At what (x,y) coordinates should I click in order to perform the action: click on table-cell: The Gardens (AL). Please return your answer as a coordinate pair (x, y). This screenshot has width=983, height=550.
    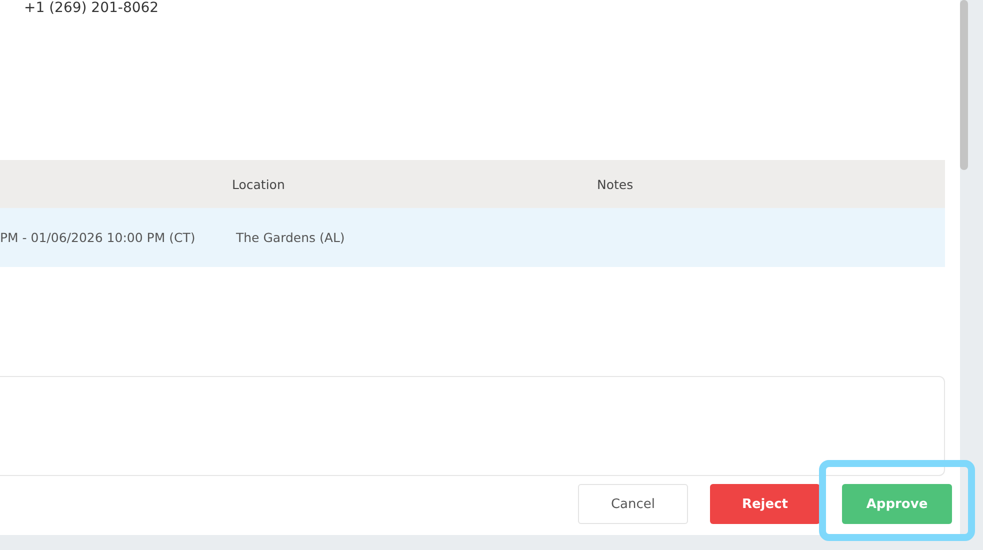
    Looking at the image, I should click on (290, 237).